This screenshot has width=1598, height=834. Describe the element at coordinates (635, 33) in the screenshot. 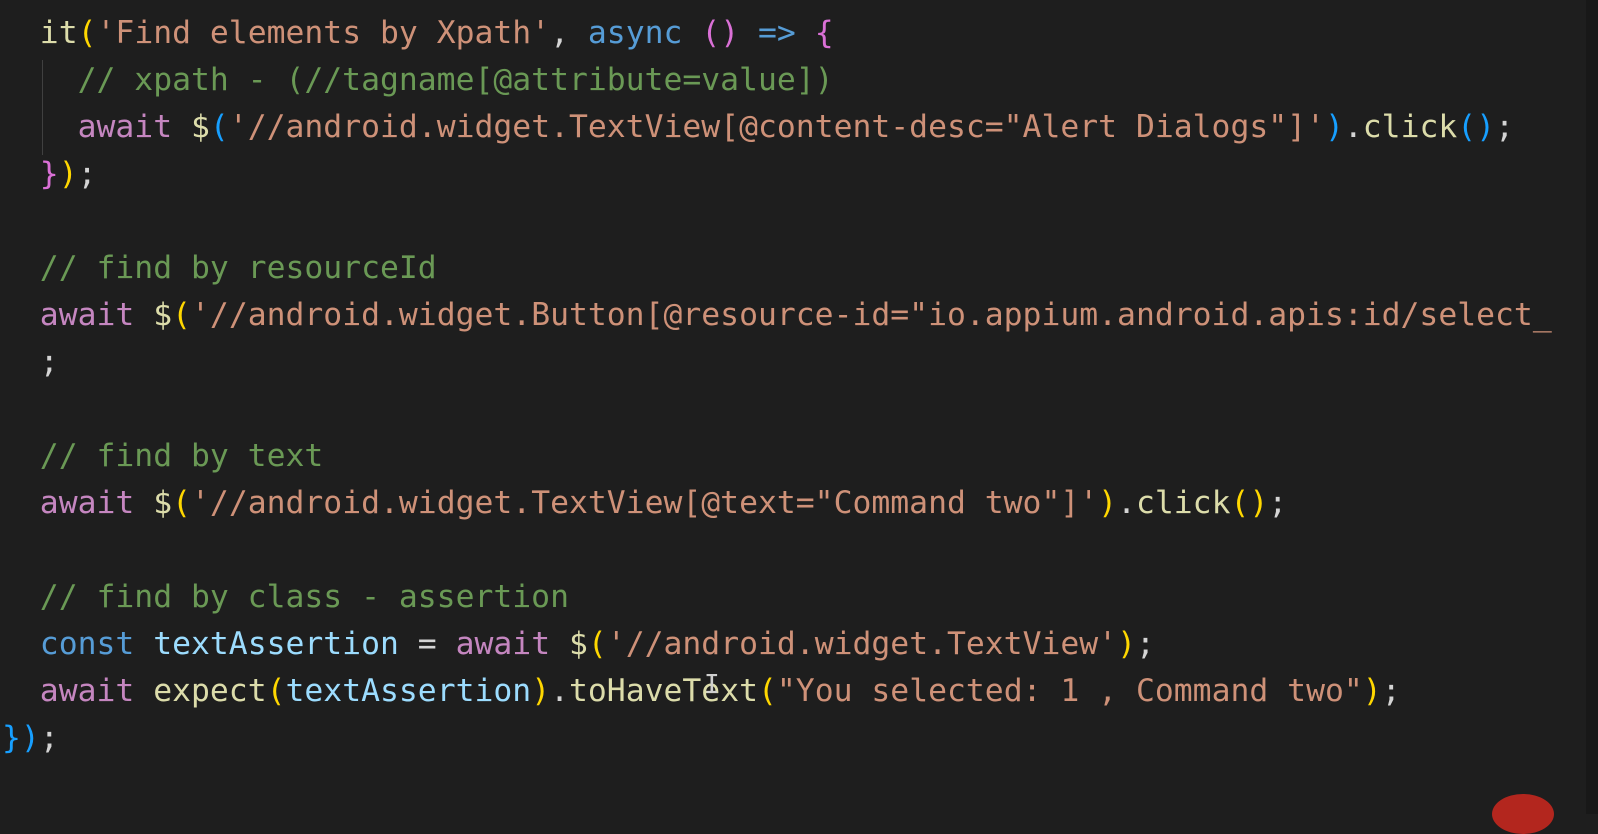

I see `code-token: async` at that location.